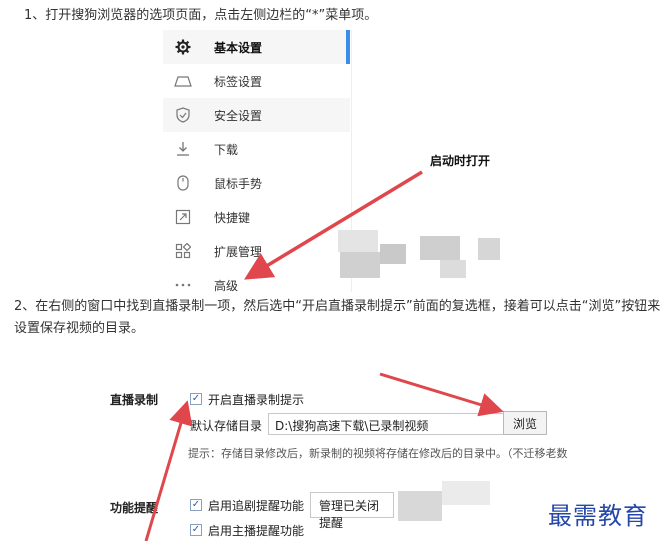 The height and width of the screenshot is (541, 672). Describe the element at coordinates (333, 225) in the screenshot. I see `arrow-to-advanced` at that location.